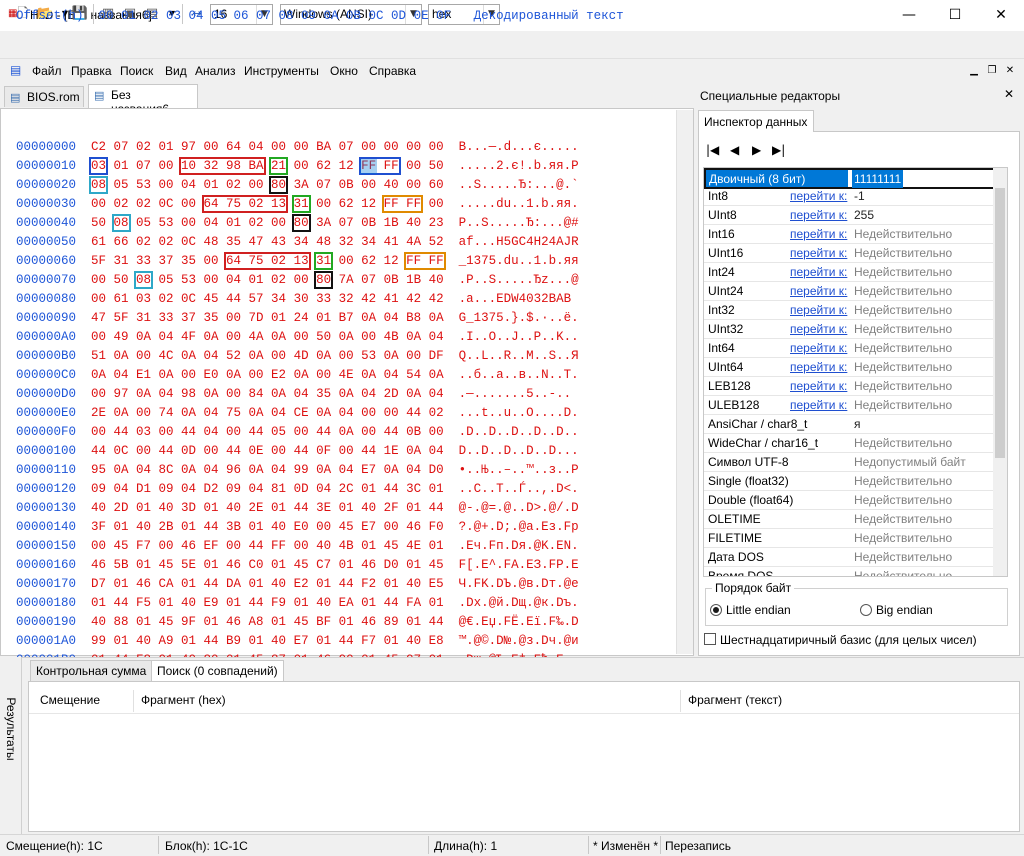  I want to click on row-decoded-text: .—.......5..-.., so click(515, 394).